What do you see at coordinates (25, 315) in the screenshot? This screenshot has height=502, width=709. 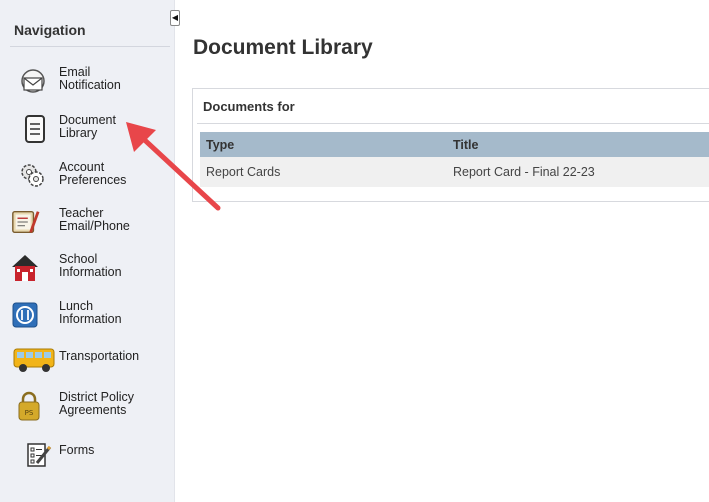 I see `lunch-icon` at bounding box center [25, 315].